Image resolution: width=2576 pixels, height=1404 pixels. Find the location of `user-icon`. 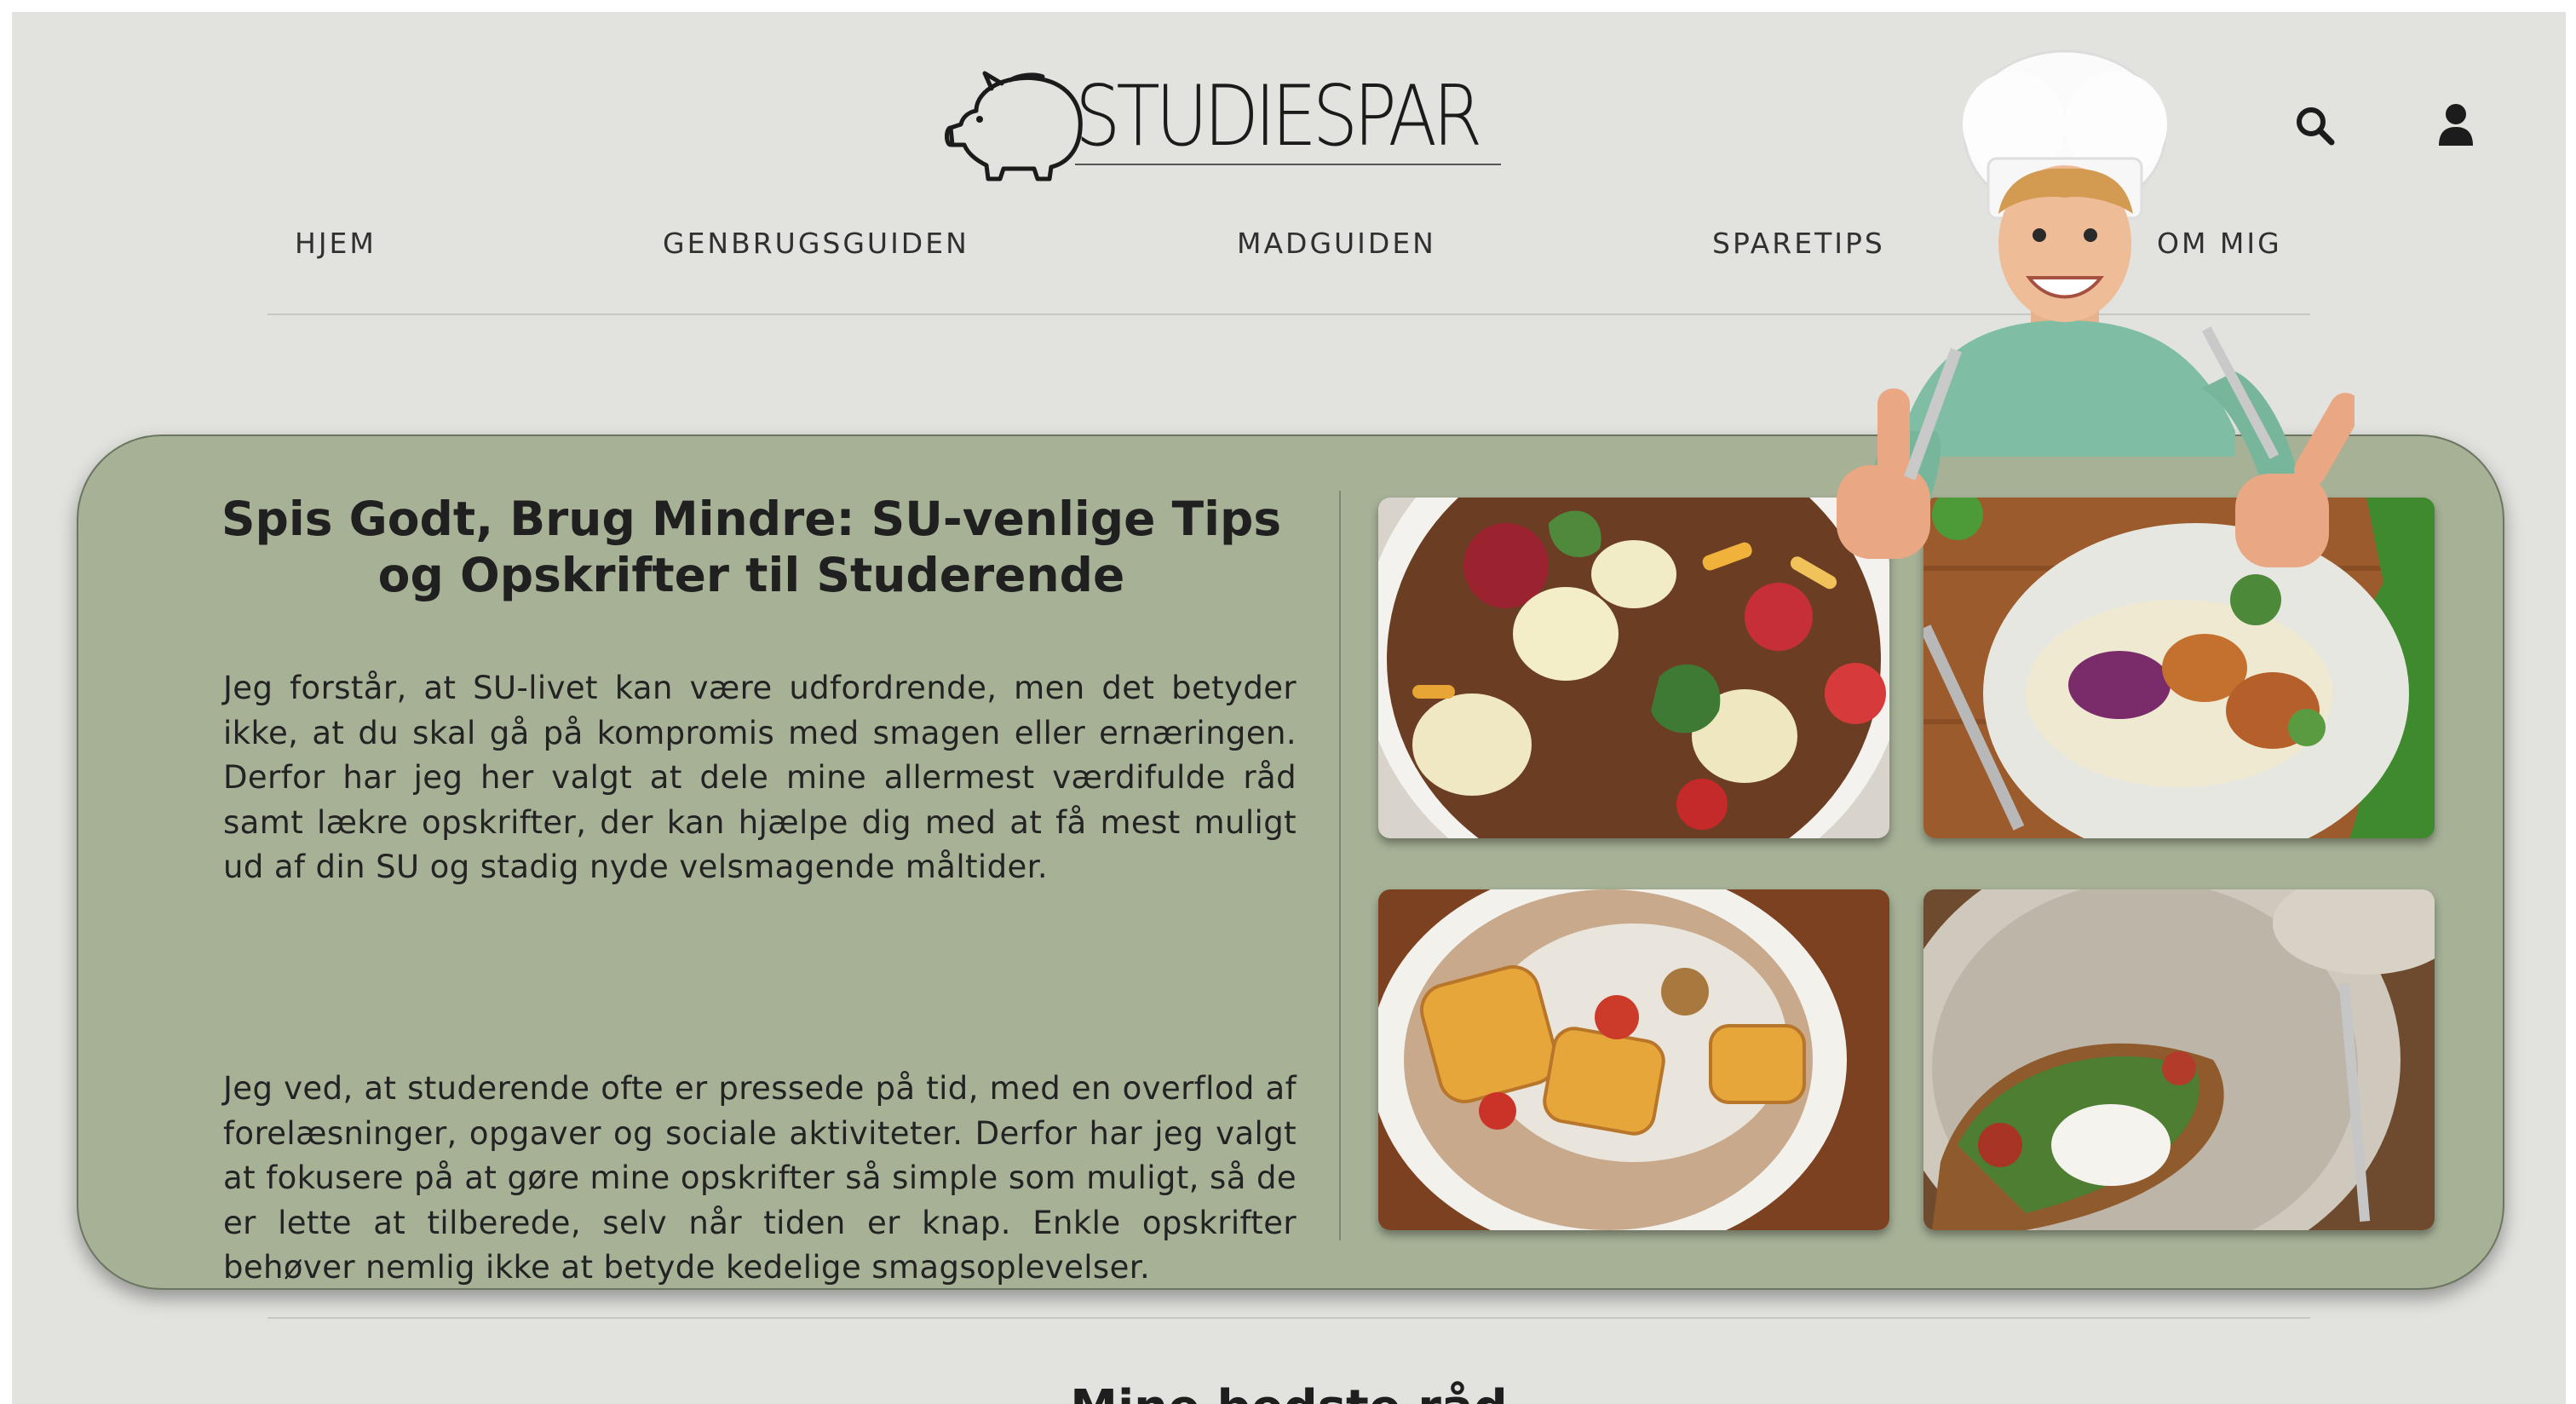

user-icon is located at coordinates (2456, 125).